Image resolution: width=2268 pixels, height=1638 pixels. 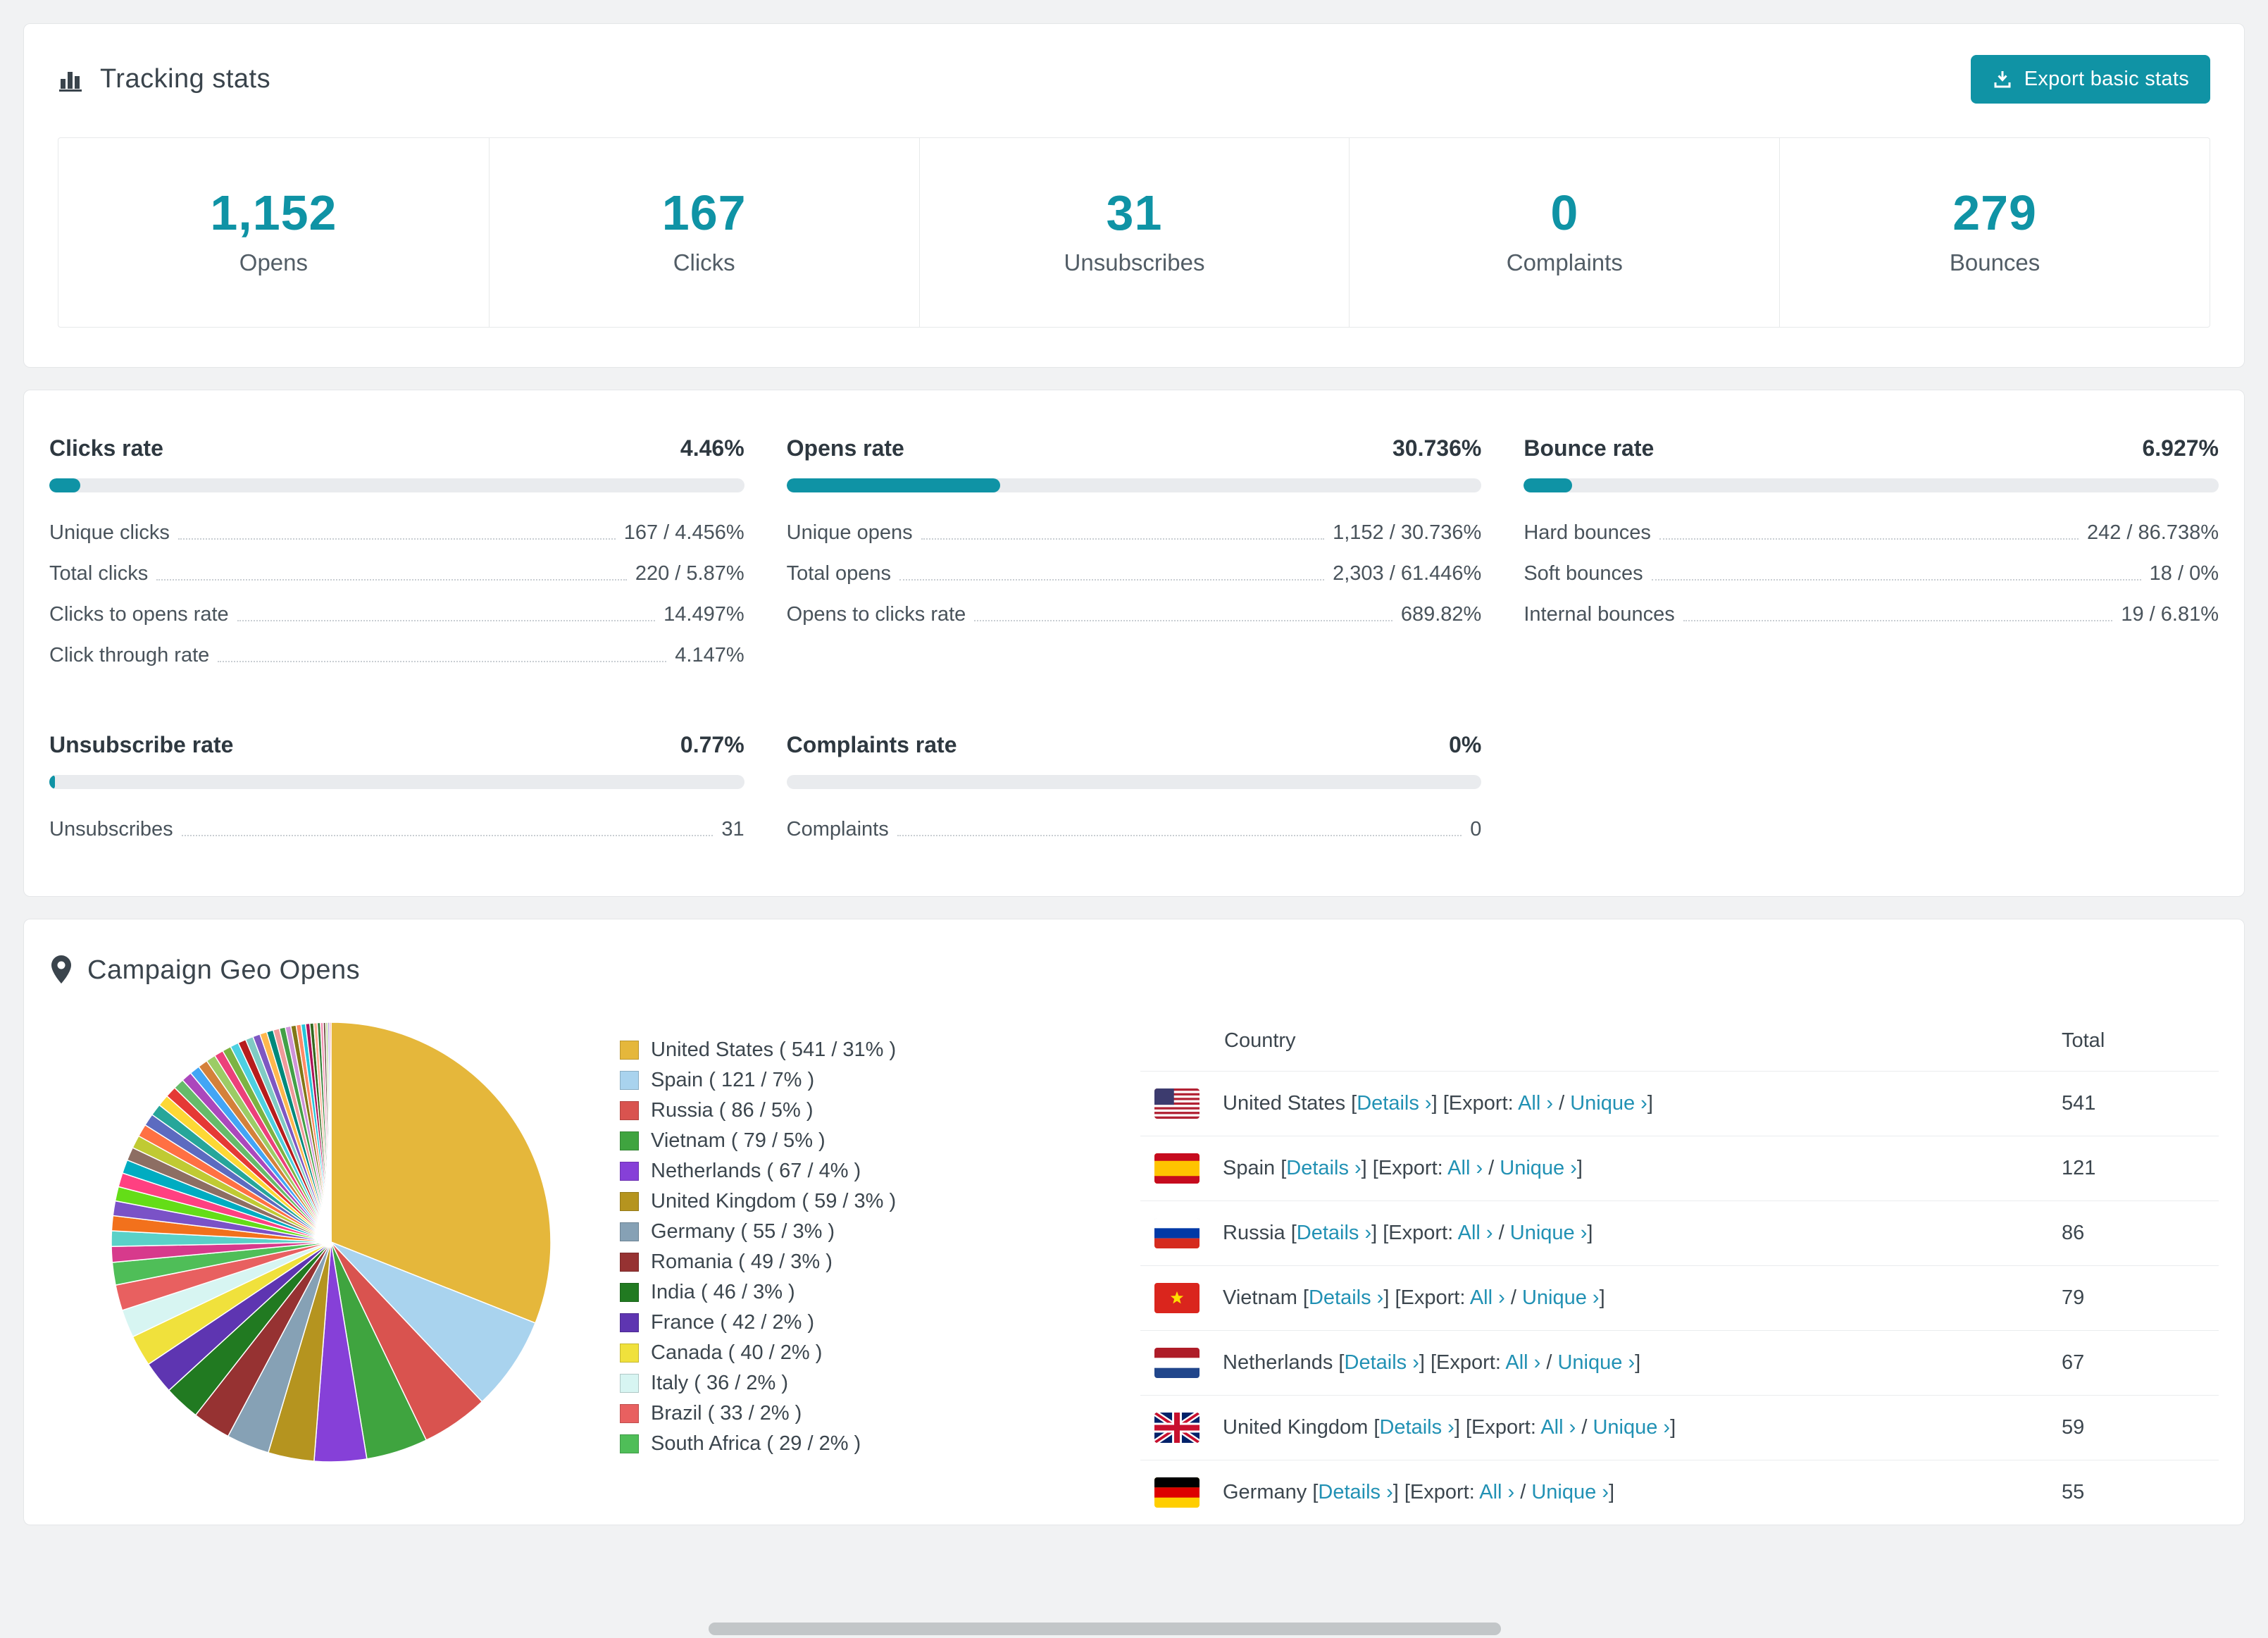 What do you see at coordinates (1872, 485) in the screenshot?
I see `bounce-rate-progress` at bounding box center [1872, 485].